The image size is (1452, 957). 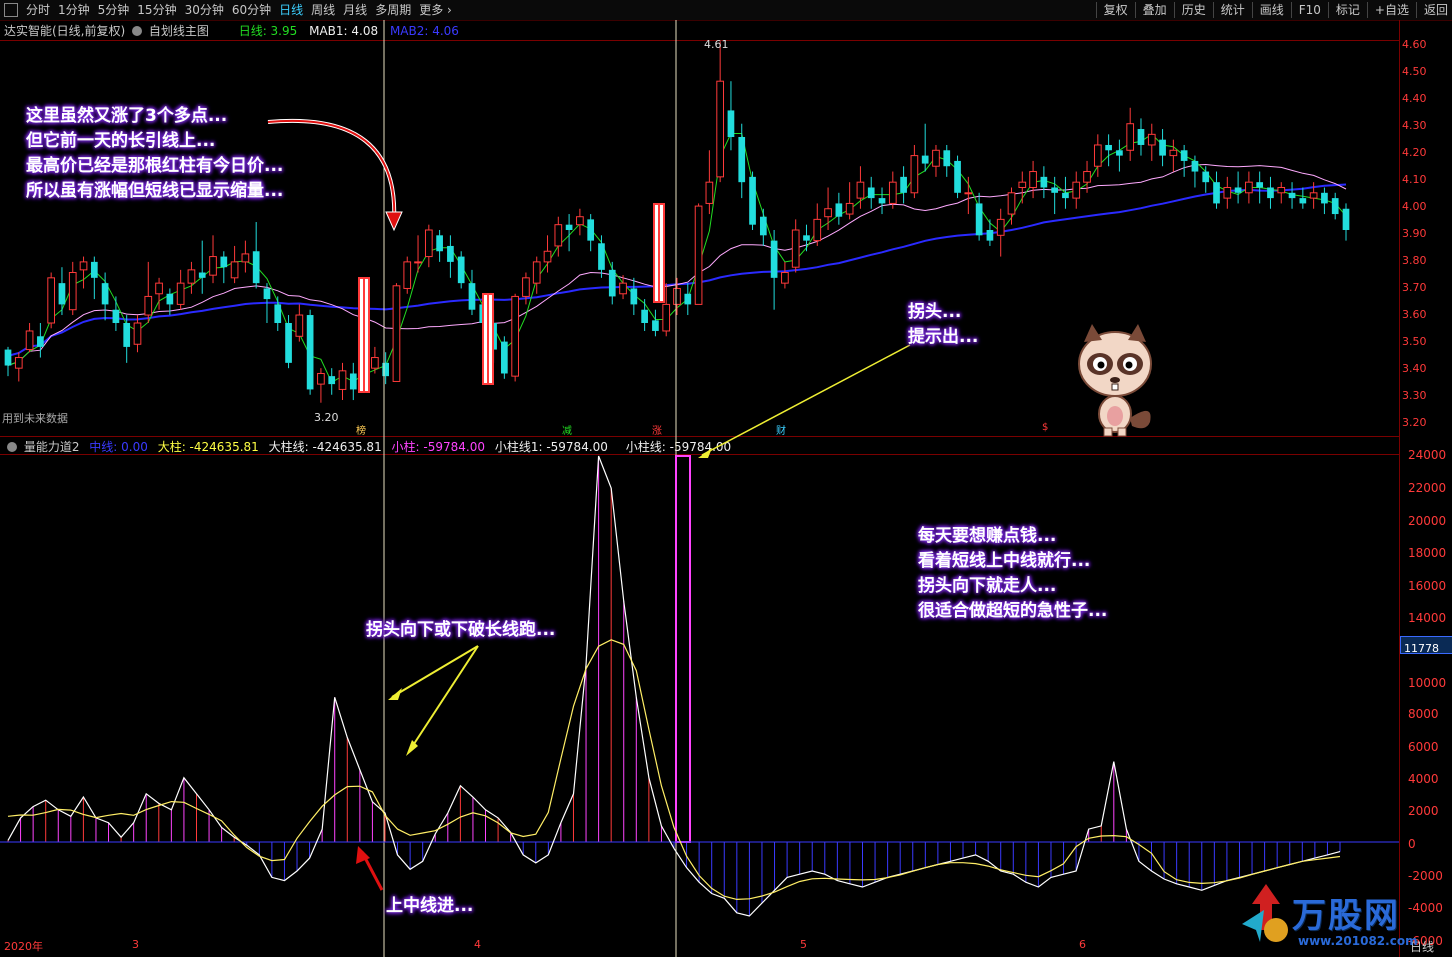 I want to click on price-tick: 4.00, so click(x=1414, y=206).